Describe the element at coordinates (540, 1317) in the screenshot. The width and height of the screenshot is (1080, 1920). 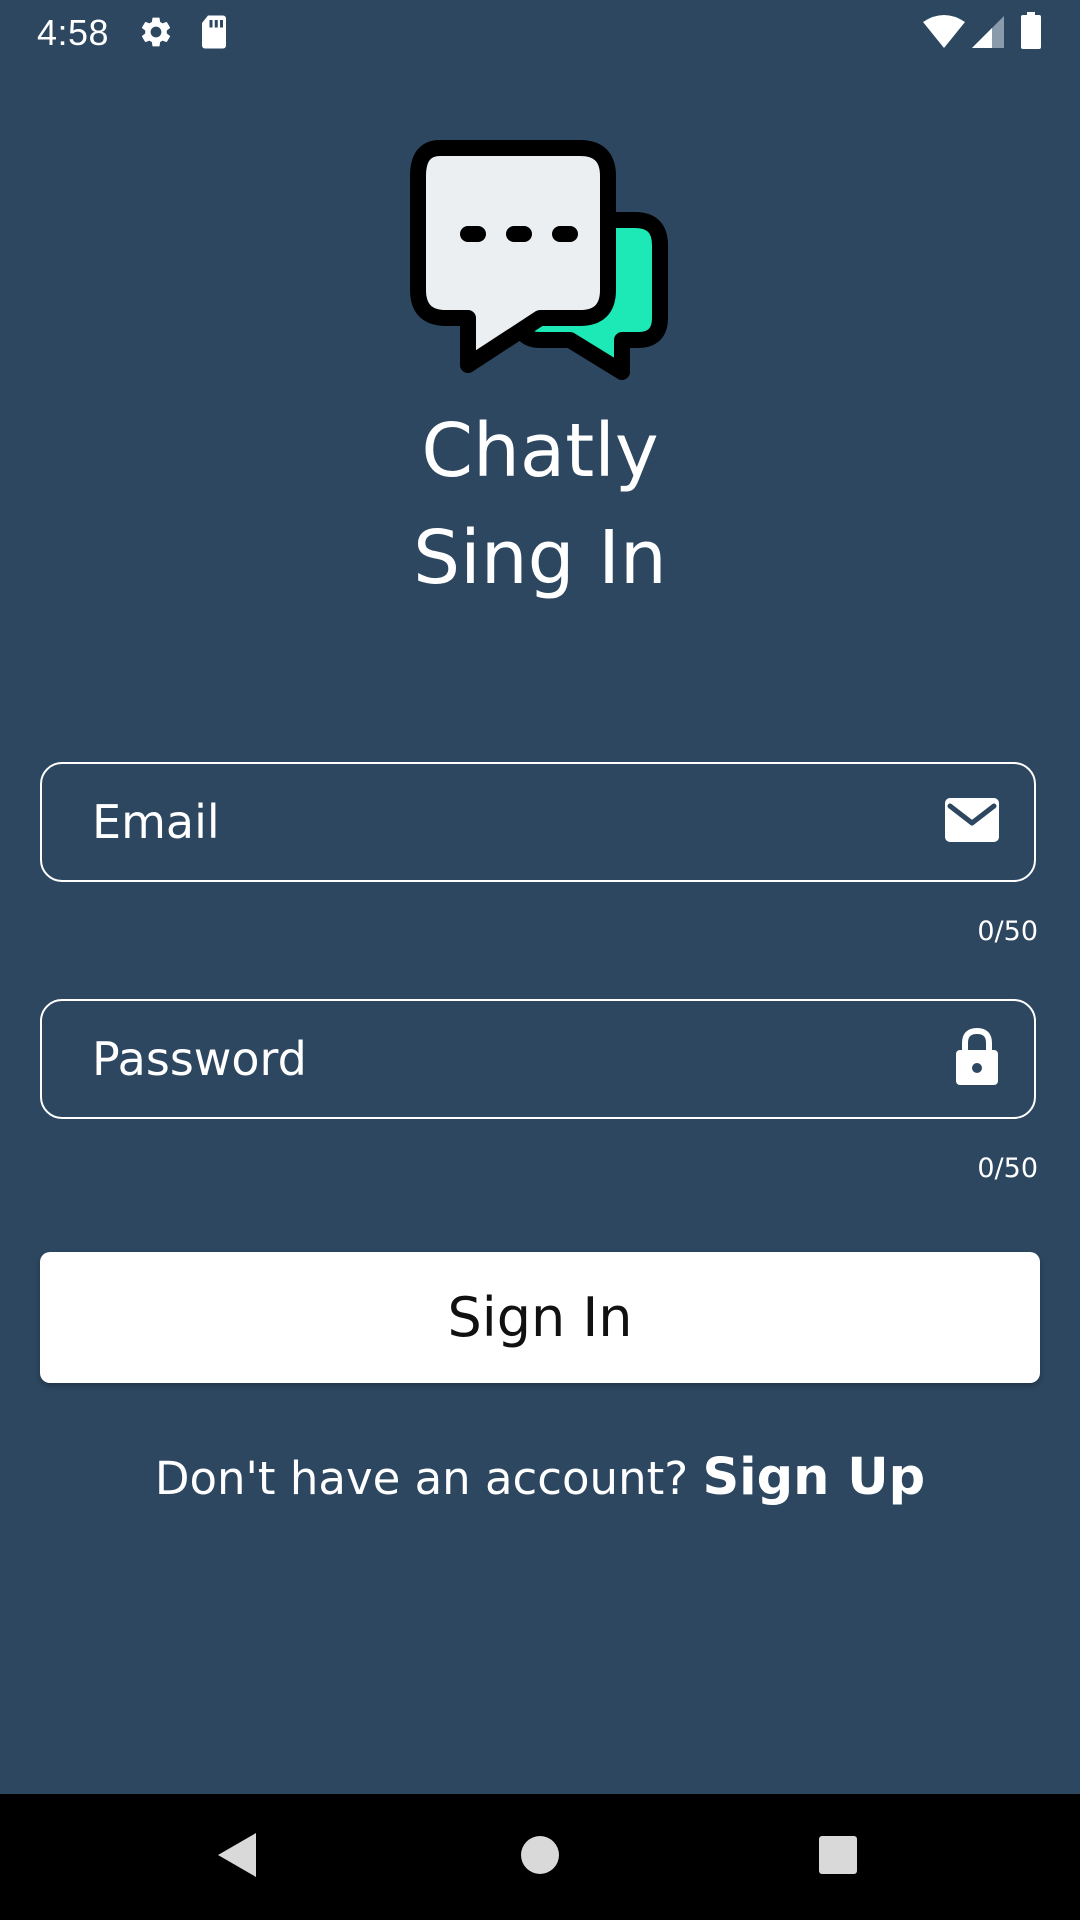
I see `sign-in-button: Sign In` at that location.